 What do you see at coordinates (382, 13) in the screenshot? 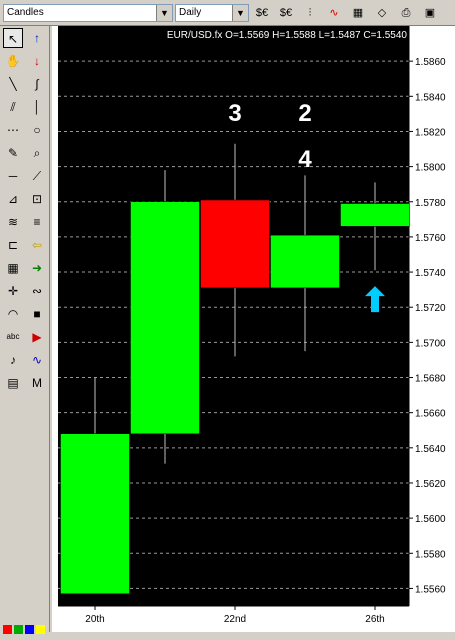
I see `eraser-icon: ◇` at bounding box center [382, 13].